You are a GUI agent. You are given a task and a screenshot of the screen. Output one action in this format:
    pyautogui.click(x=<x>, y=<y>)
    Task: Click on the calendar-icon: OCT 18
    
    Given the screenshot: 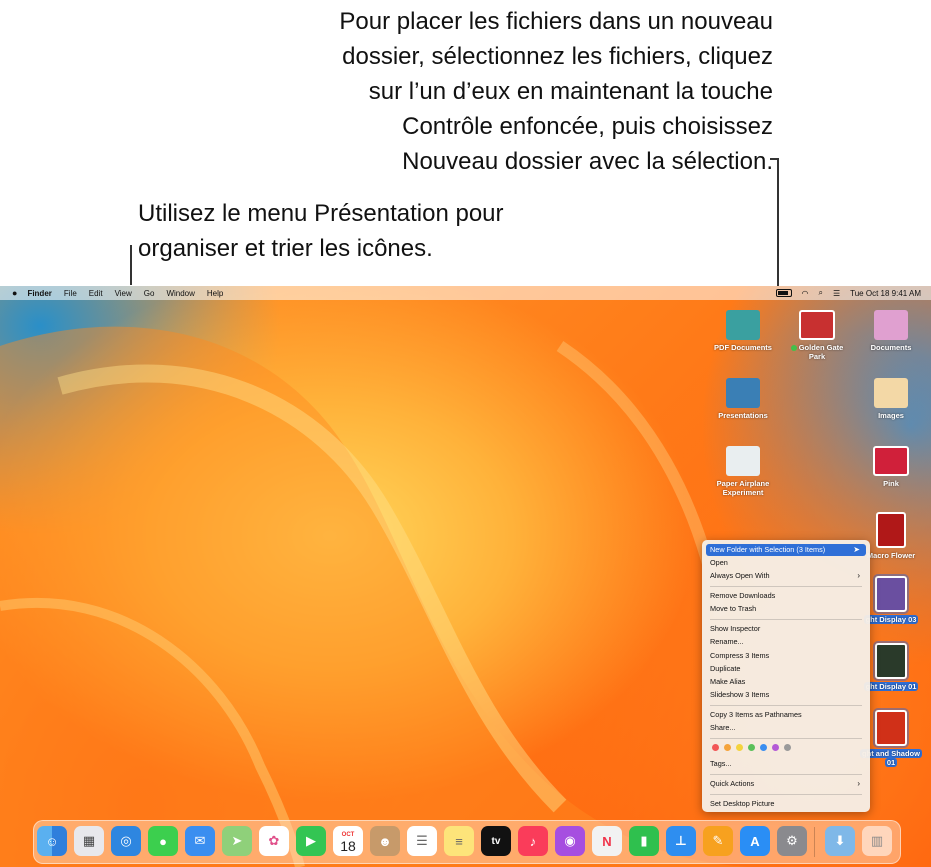 What is the action you would take?
    pyautogui.click(x=348, y=841)
    